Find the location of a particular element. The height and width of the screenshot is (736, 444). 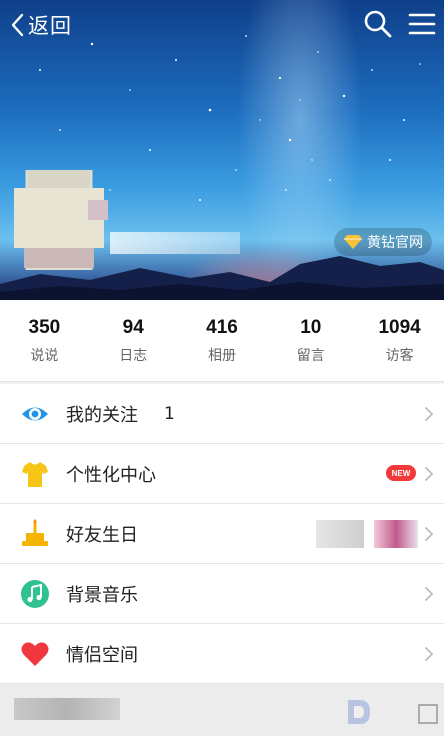

stat-value: 350 is located at coordinates (44, 327).